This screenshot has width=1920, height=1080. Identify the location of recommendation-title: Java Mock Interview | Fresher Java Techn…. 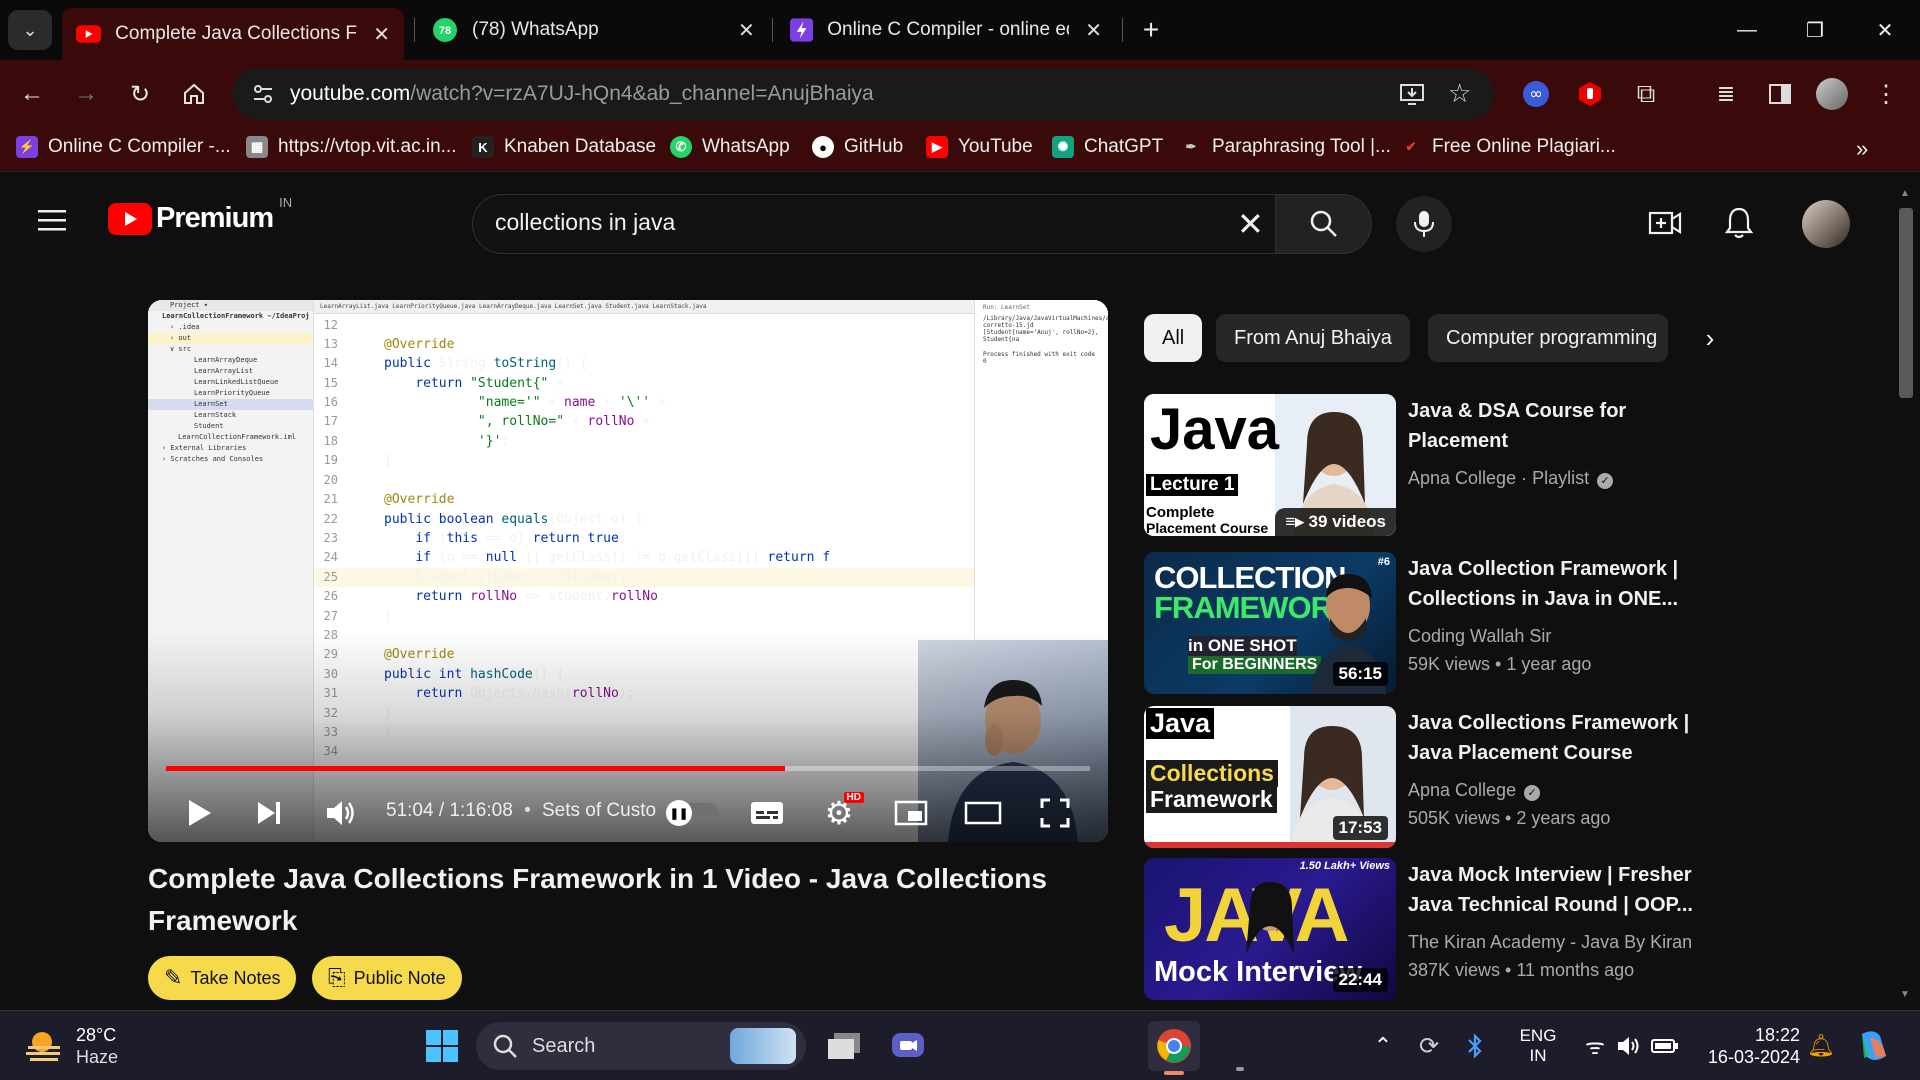
(1556, 890).